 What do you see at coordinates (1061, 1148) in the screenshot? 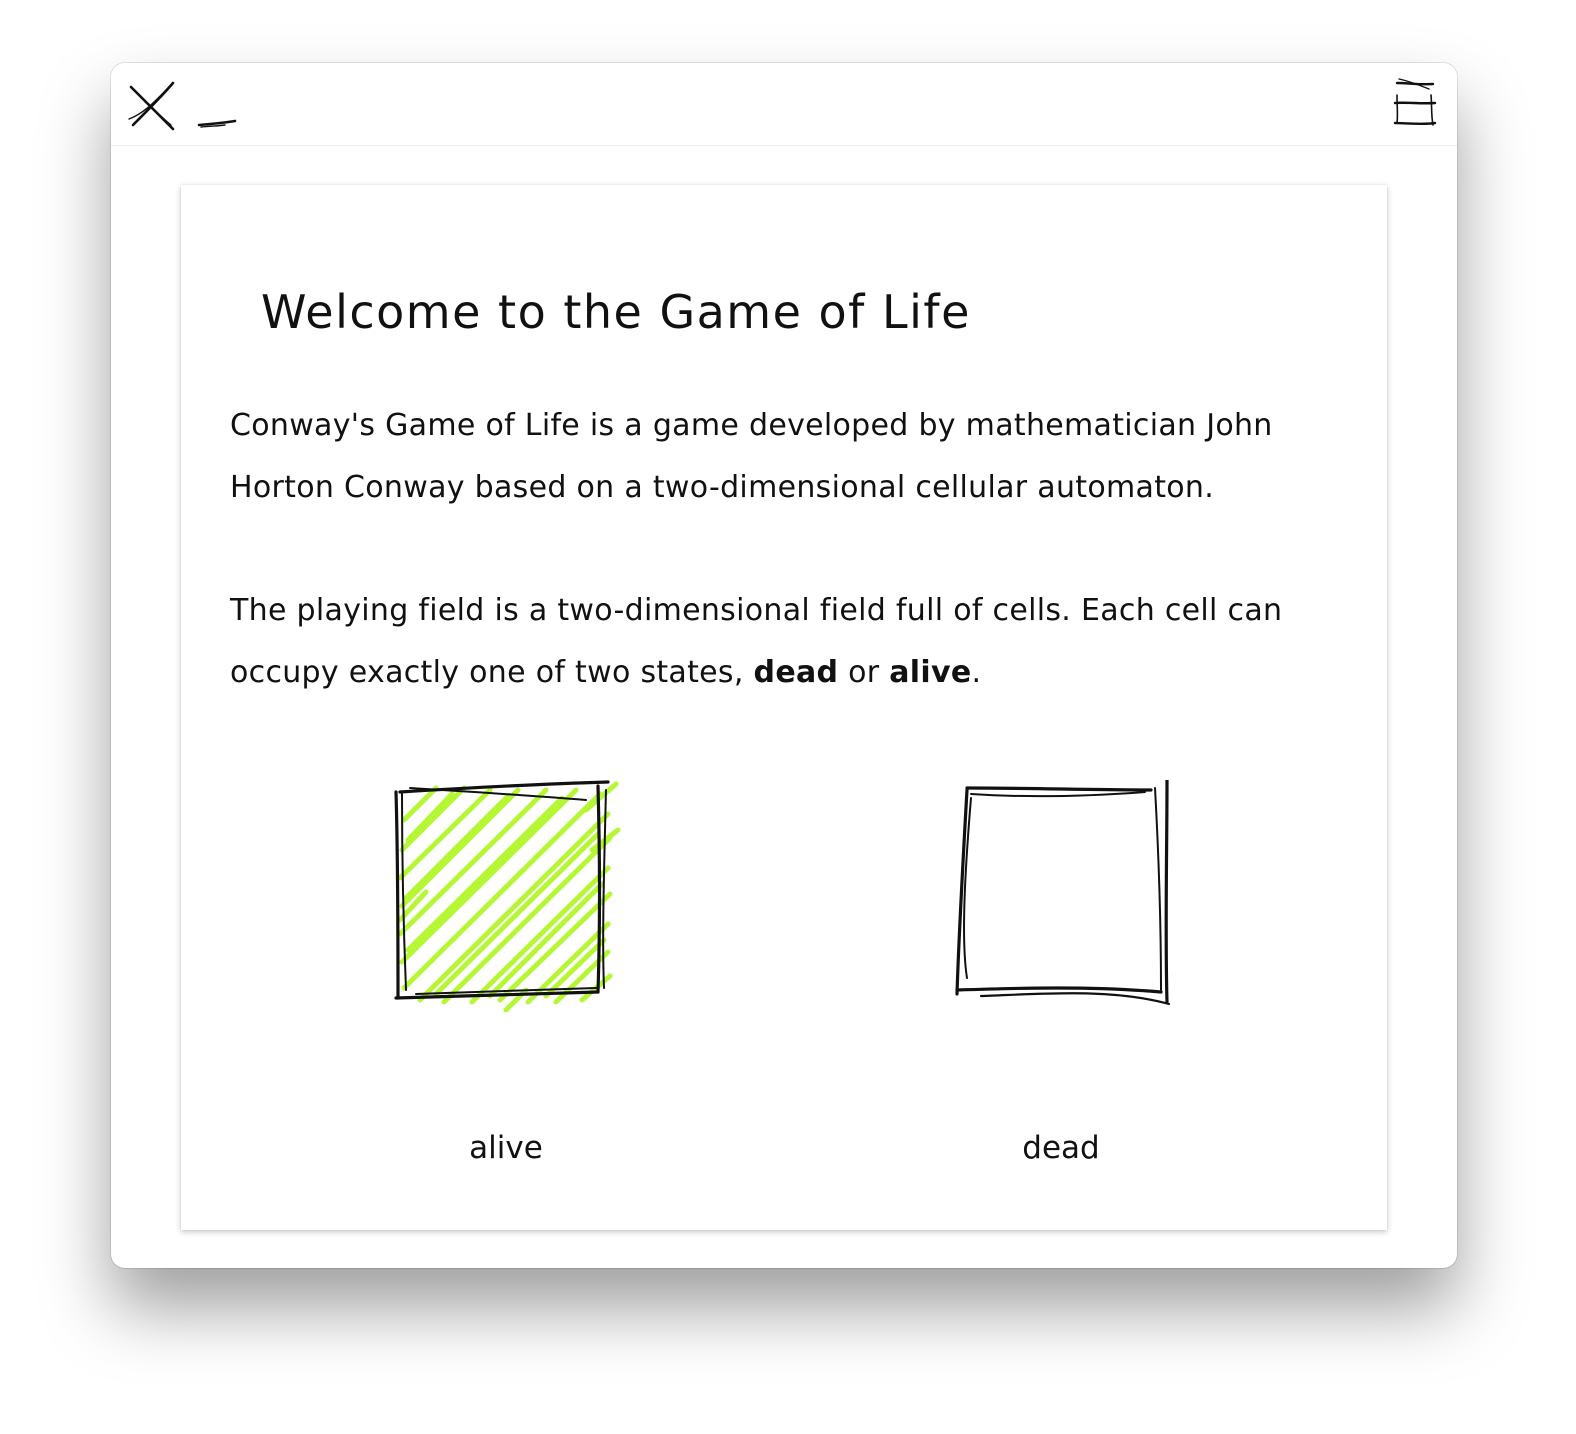
I see `dead-label: dead` at bounding box center [1061, 1148].